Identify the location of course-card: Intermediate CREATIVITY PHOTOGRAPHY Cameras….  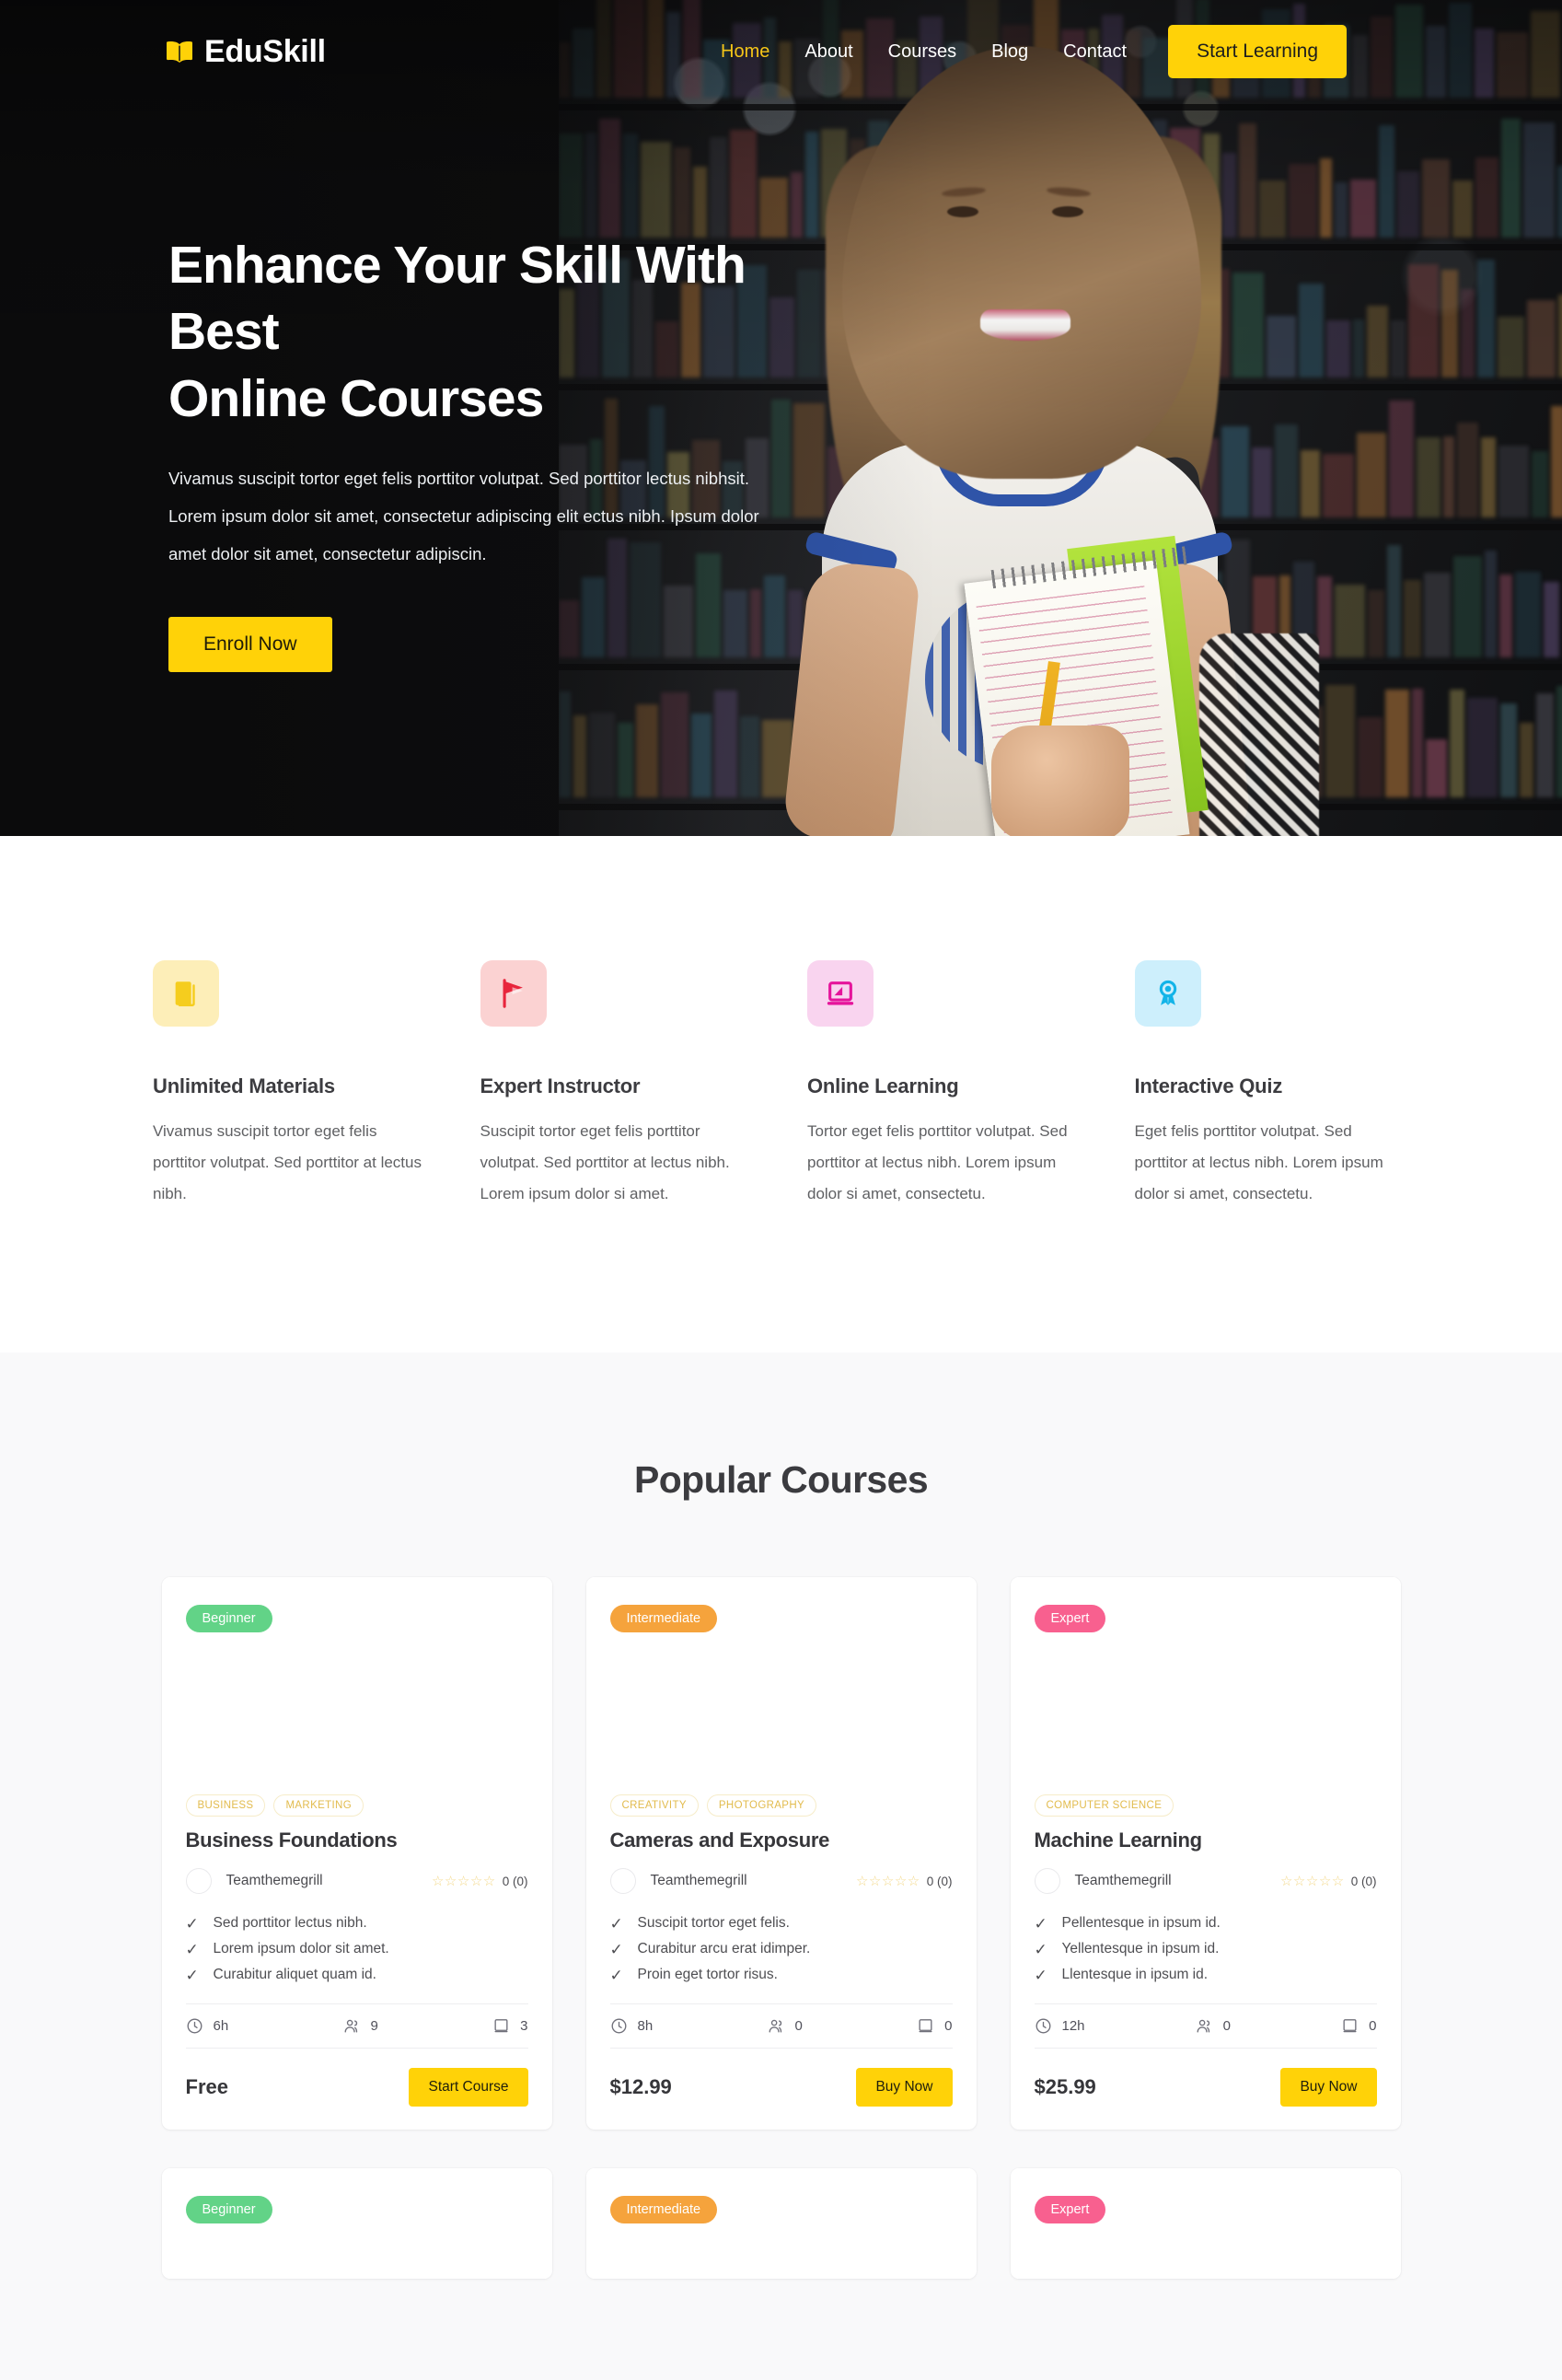
(781, 1853).